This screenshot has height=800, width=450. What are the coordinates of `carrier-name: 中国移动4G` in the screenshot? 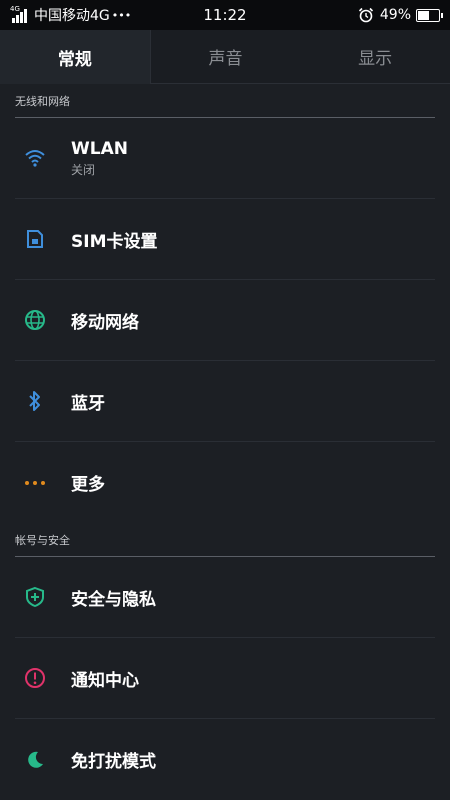 It's located at (72, 16).